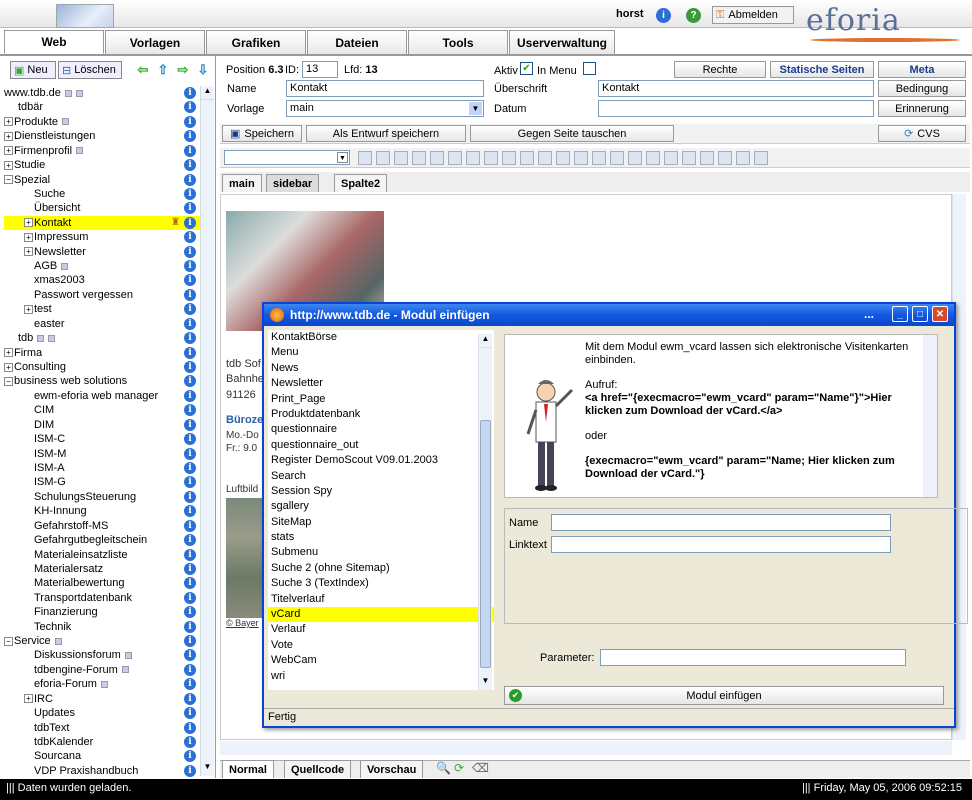  Describe the element at coordinates (485, 512) in the screenshot. I see `module-list-scrollbar: ▲ ▼` at that location.